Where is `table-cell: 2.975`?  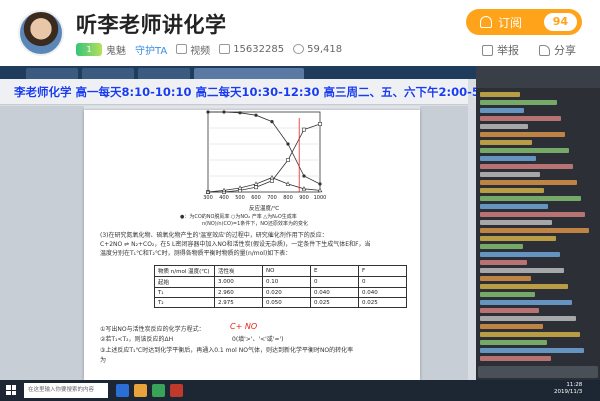 table-cell: 2.975 is located at coordinates (238, 302).